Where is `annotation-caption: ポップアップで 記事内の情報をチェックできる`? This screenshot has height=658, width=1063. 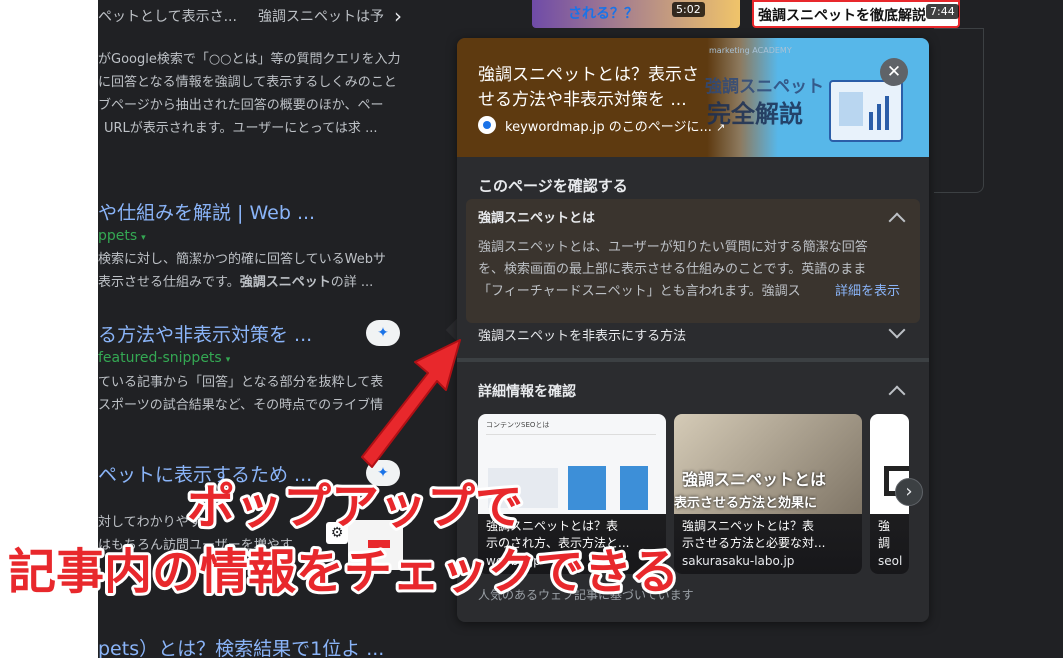
annotation-caption: ポップアップで 記事内の情報をチェックできる is located at coordinates (343, 539).